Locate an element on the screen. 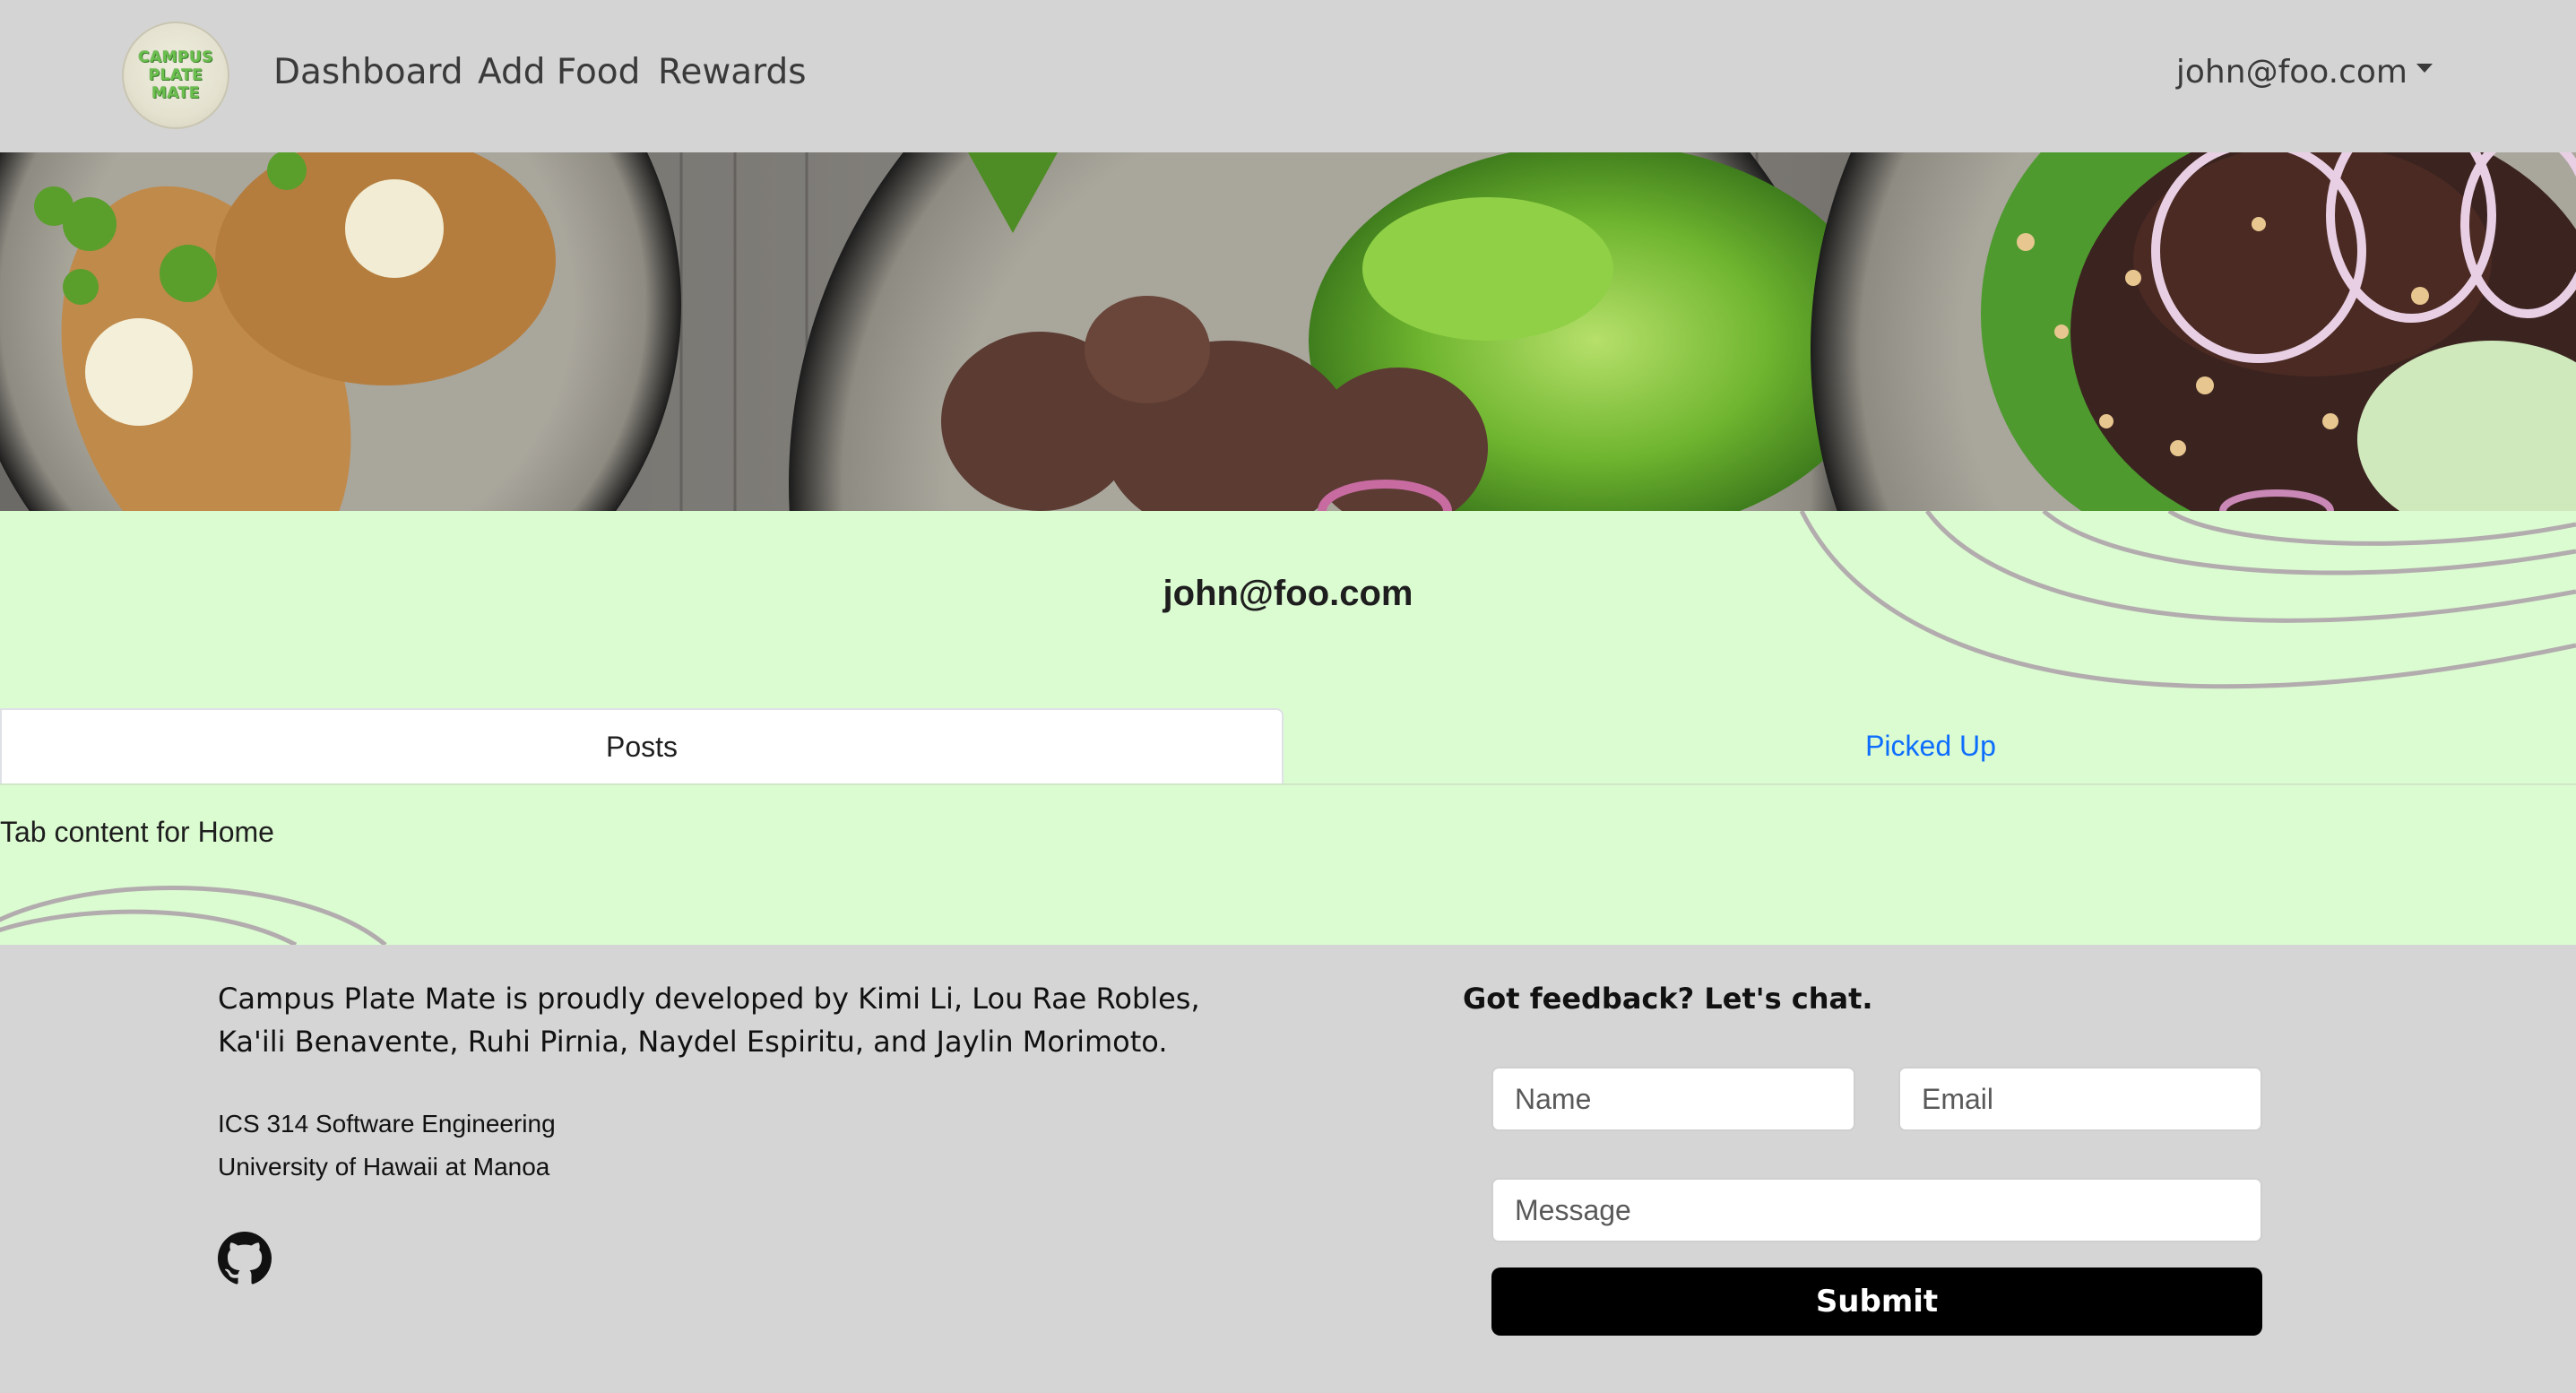 The width and height of the screenshot is (2576, 1393). tab-posts: Posts is located at coordinates (642, 745).